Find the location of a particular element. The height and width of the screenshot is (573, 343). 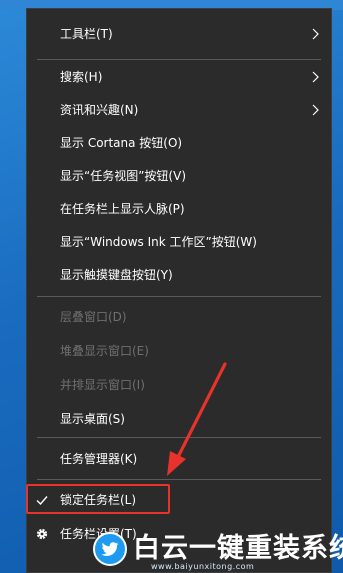

watermark: 白云一键重装系统 www.baiyunxitong.com is located at coordinates (218, 550).